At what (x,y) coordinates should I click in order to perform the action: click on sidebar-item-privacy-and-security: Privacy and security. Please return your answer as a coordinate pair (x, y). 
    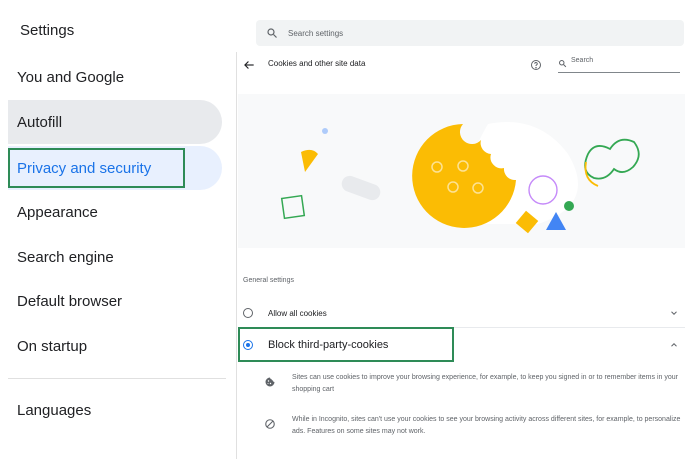
    Looking at the image, I should click on (115, 168).